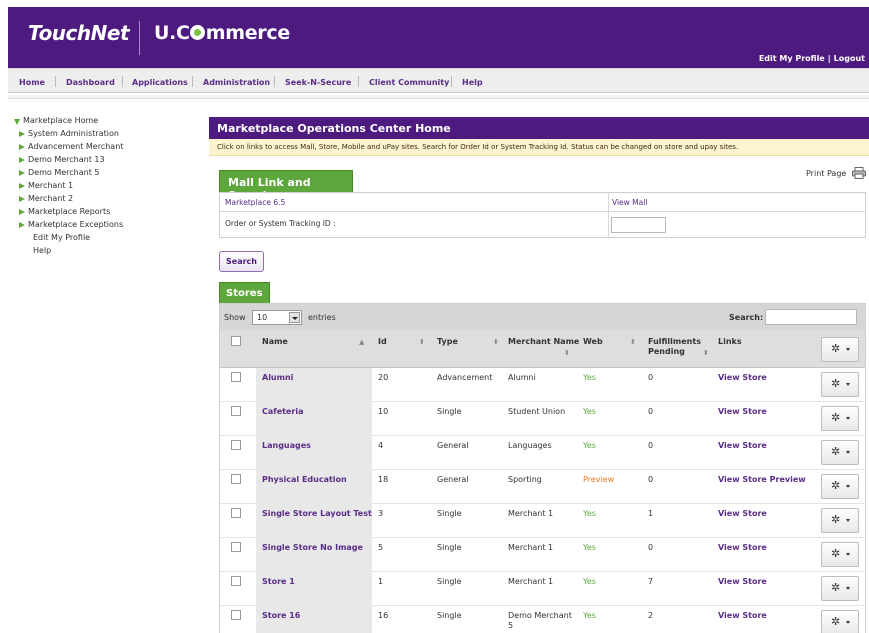 This screenshot has height=633, width=869. Describe the element at coordinates (104, 213) in the screenshot. I see `sidebar-item-marketplace-reports: Marketplace Reports` at that location.